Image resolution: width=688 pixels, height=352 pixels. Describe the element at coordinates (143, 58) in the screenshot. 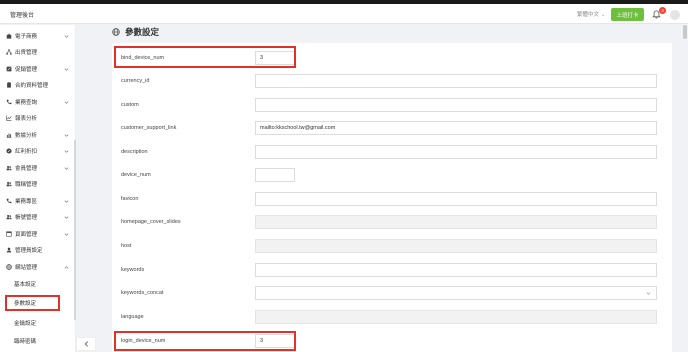

I see `field-label: bind_device_num` at that location.